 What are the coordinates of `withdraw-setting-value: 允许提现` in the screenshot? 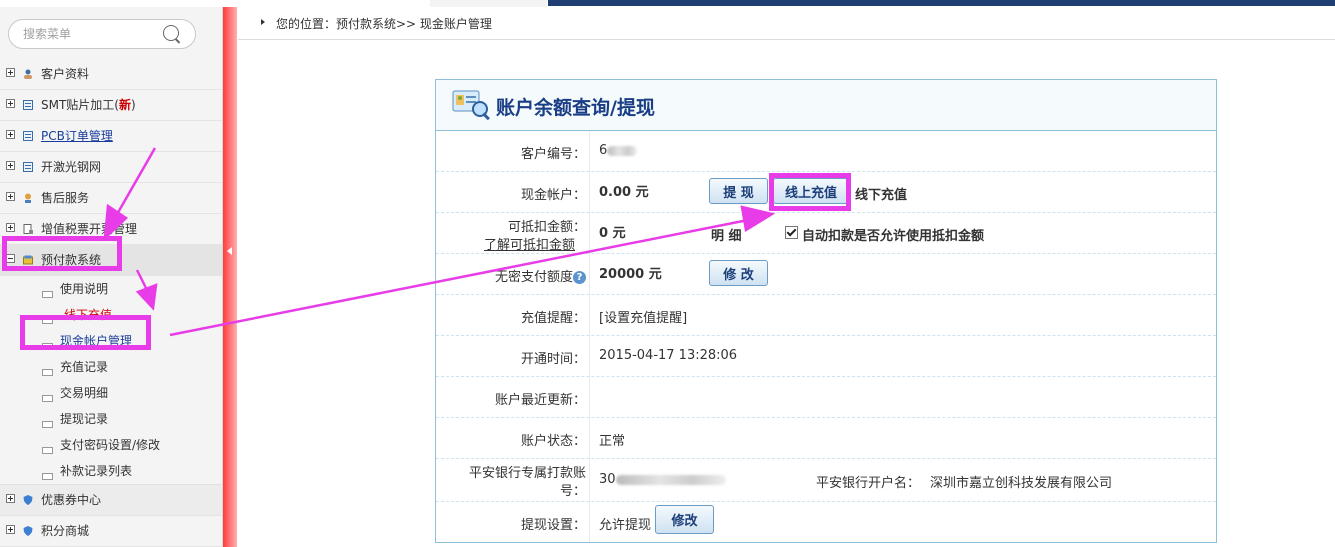 It's located at (625, 525).